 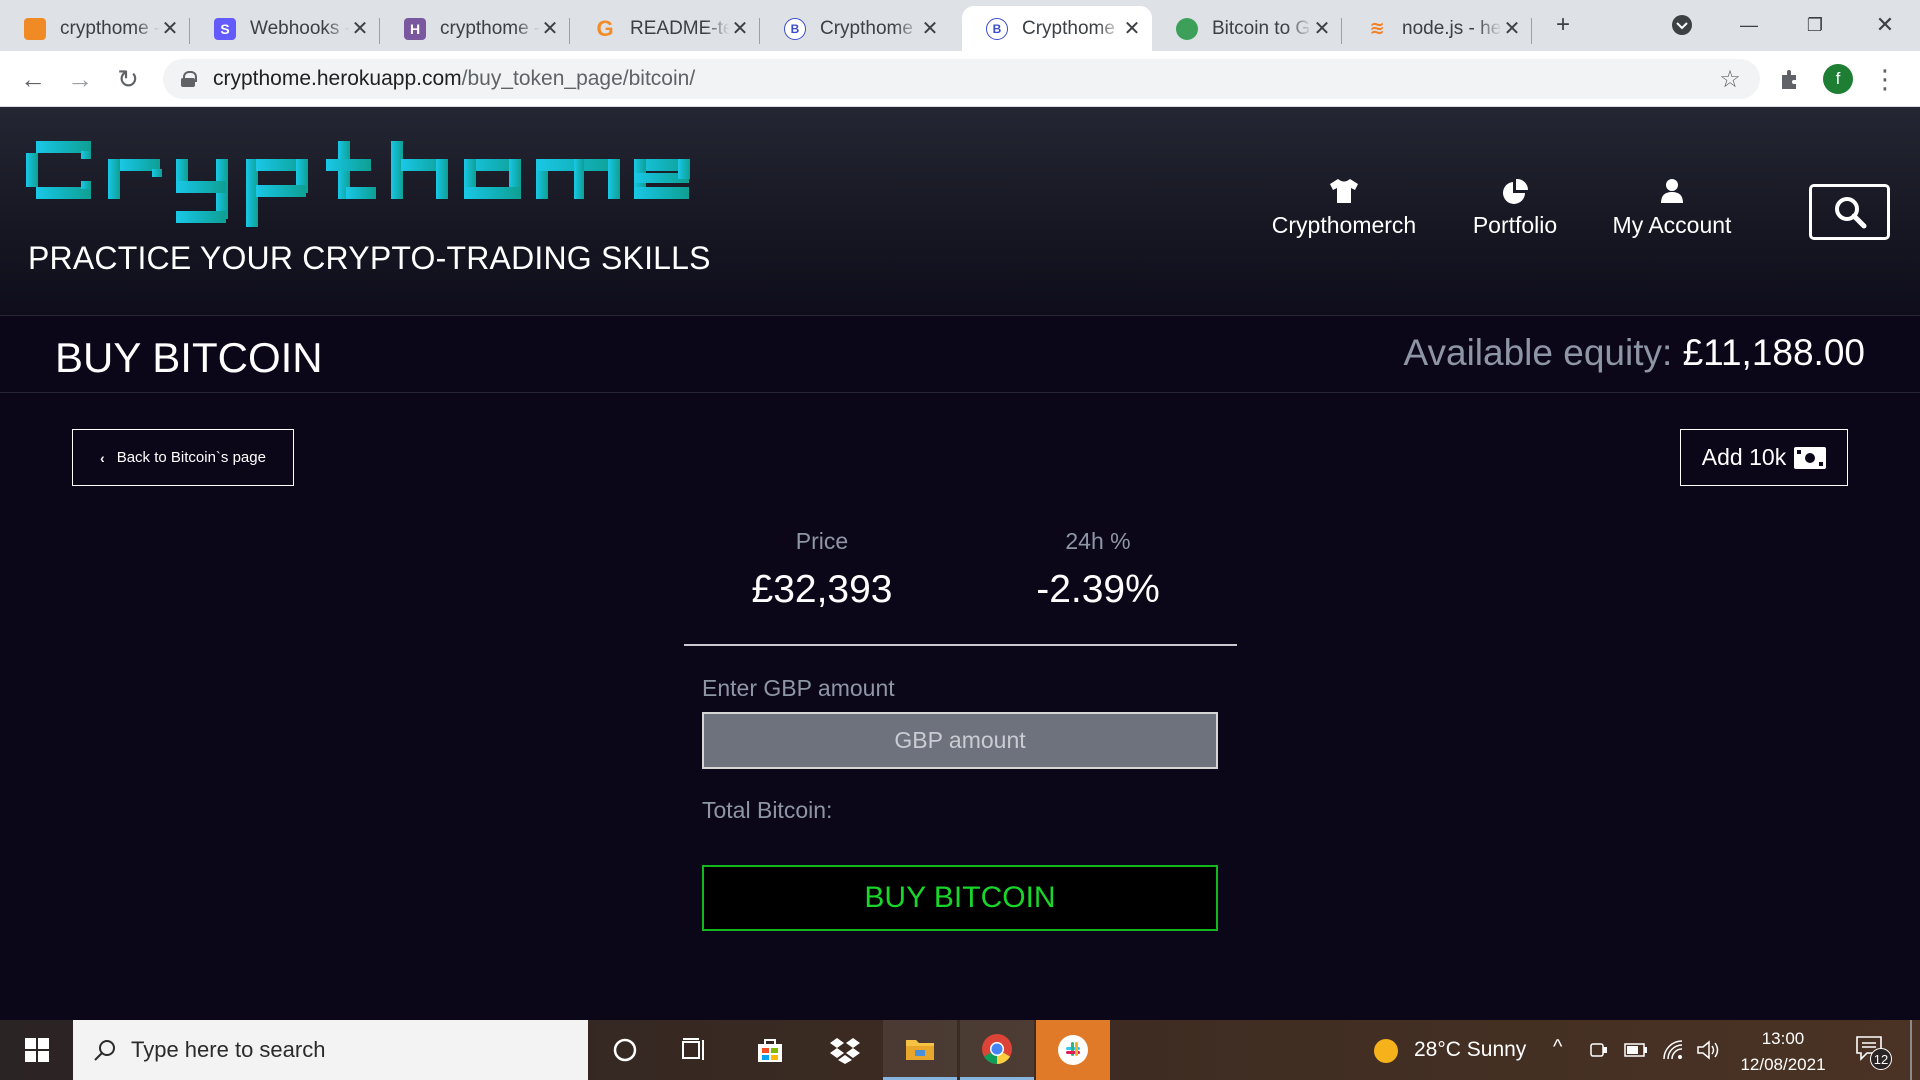 I want to click on window-close-icon: ✕, so click(x=1885, y=25).